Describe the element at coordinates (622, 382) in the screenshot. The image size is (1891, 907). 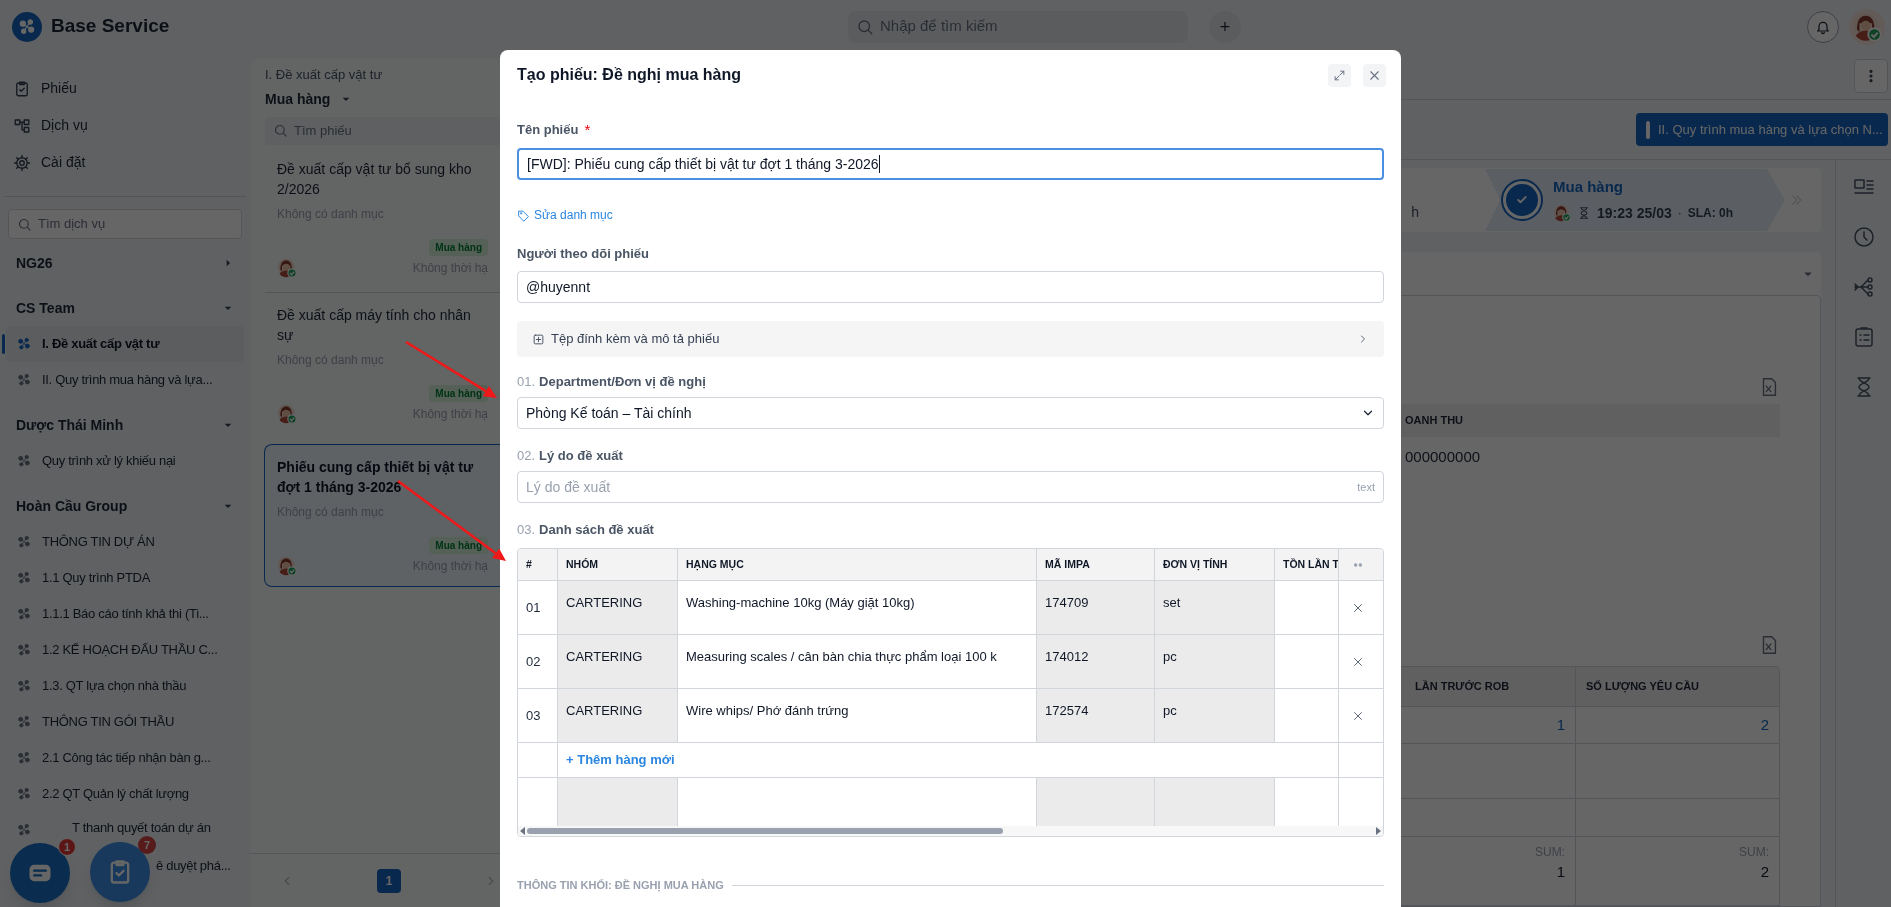
I see `field-label: Department/Đơn vị đề nghị` at that location.